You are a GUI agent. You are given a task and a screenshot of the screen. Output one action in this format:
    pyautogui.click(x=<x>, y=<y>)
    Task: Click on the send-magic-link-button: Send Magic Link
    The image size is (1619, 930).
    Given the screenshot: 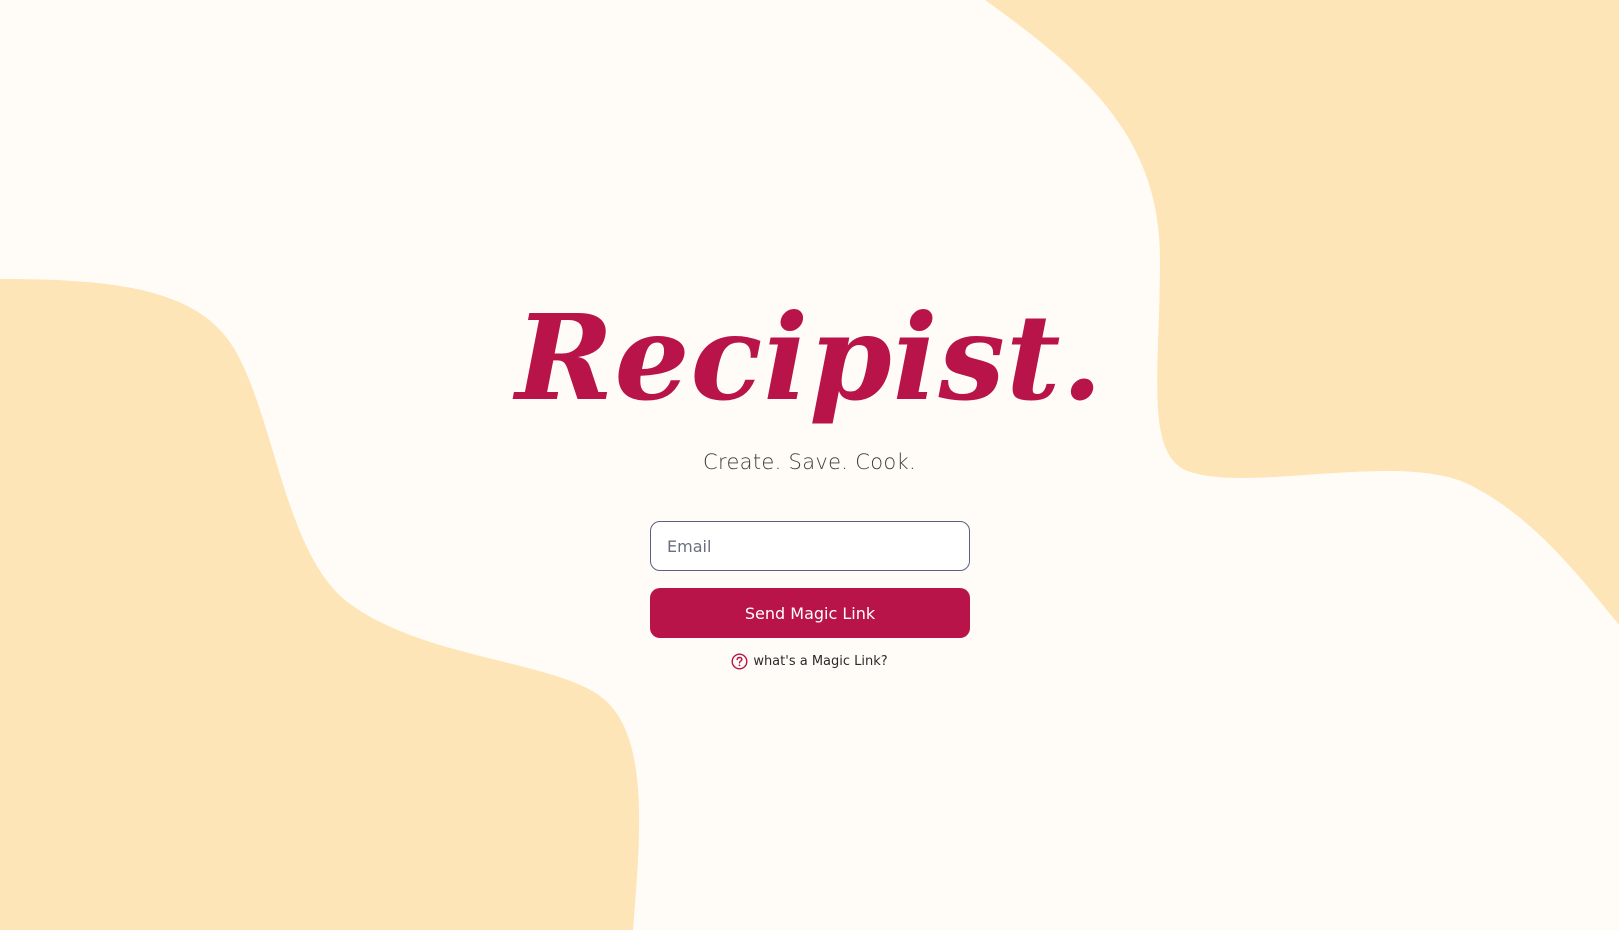 What is the action you would take?
    pyautogui.click(x=810, y=613)
    